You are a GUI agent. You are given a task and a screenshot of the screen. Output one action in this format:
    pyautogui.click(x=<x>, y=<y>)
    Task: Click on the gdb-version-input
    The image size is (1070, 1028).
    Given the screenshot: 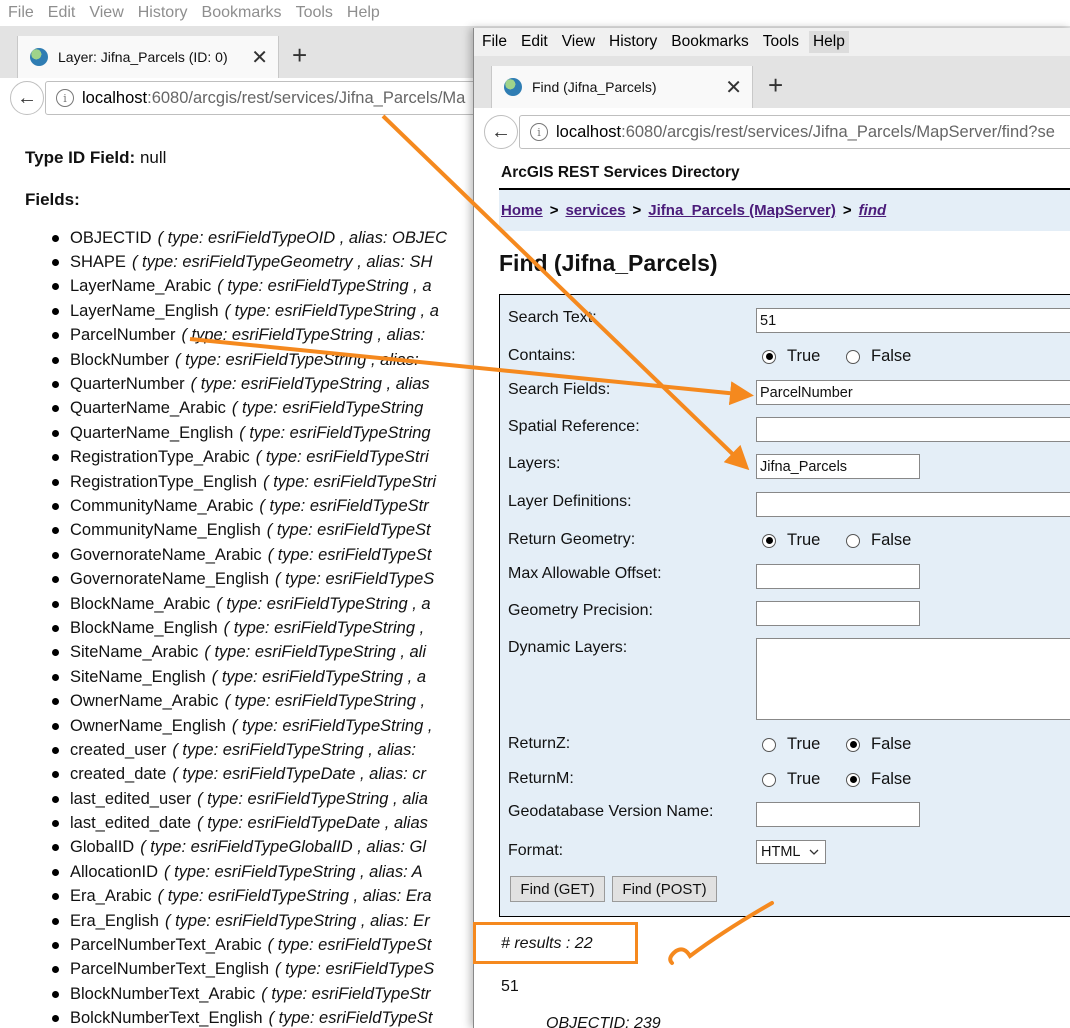 What is the action you would take?
    pyautogui.click(x=838, y=814)
    